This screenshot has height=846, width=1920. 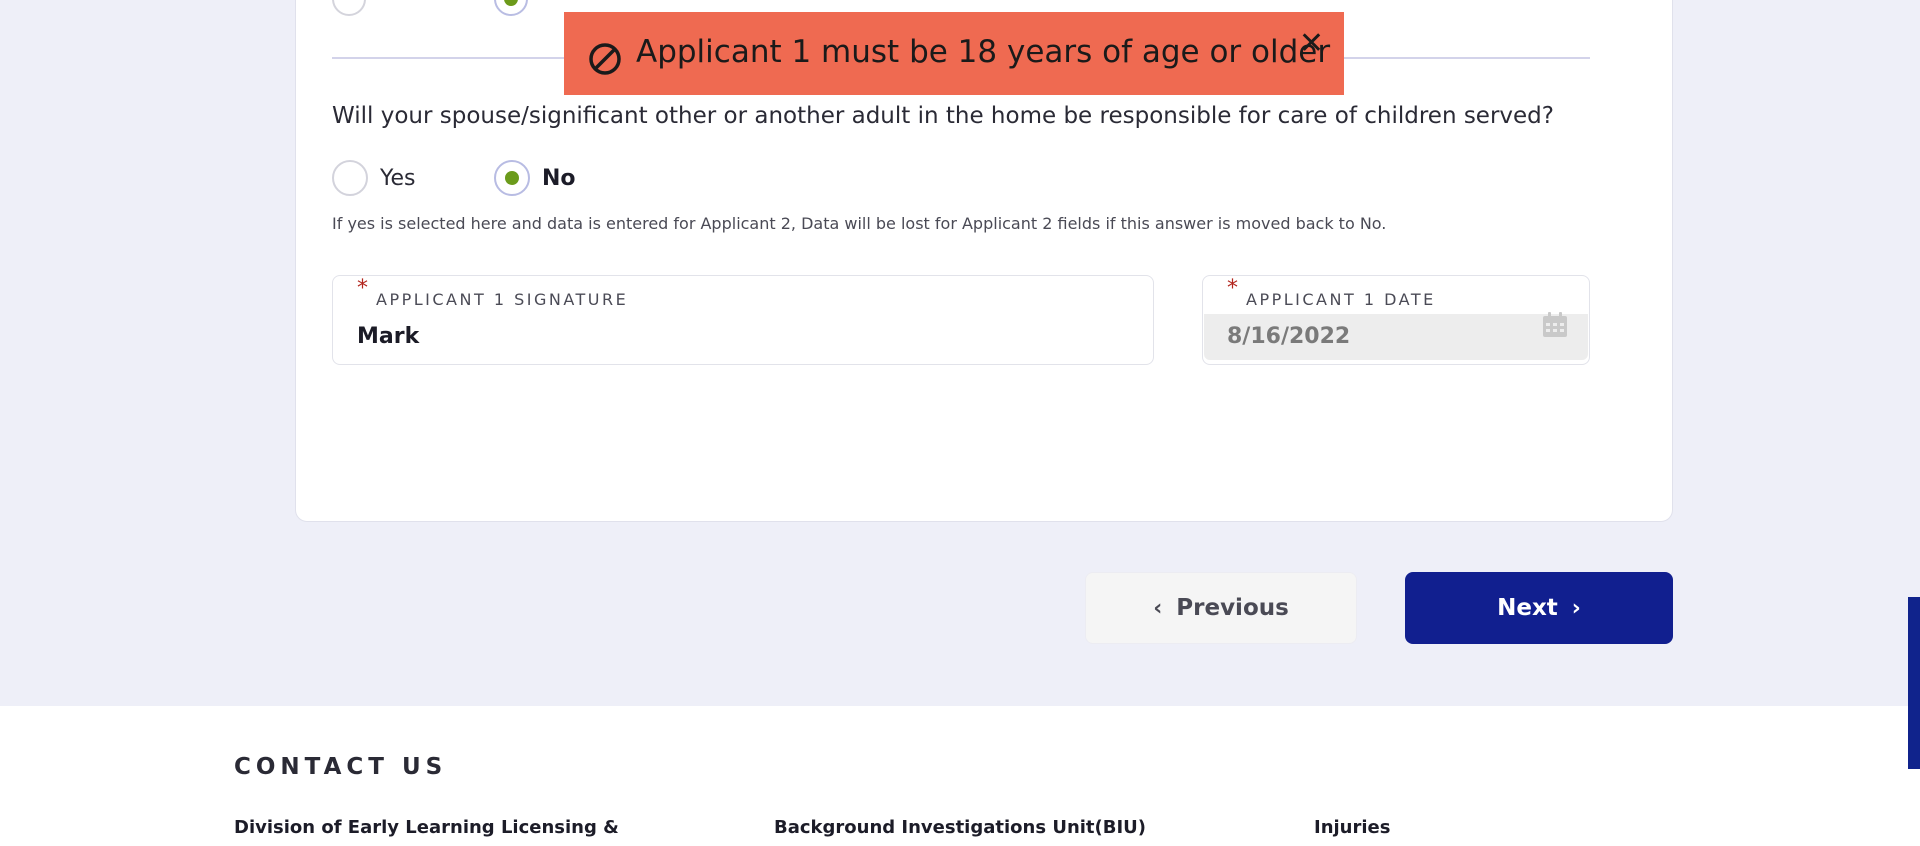 I want to click on chevron-left-icon: ‹, so click(x=1158, y=608).